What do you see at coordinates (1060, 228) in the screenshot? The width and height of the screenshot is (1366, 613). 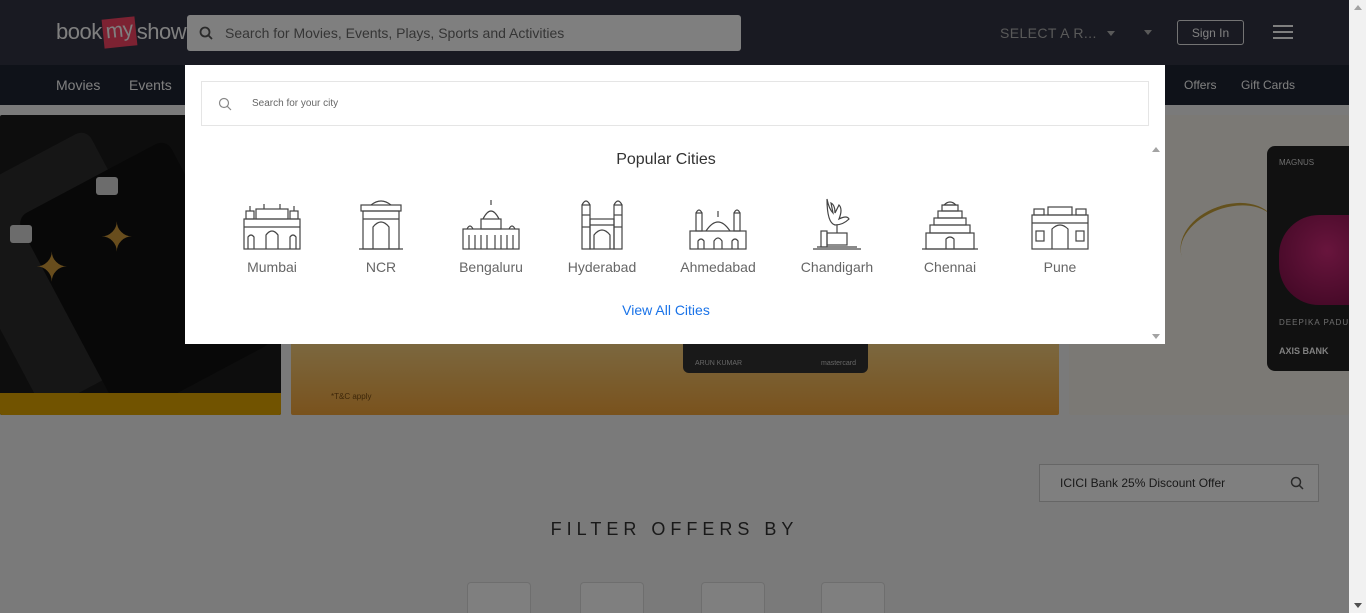 I see `shaniwar-wada-icon` at bounding box center [1060, 228].